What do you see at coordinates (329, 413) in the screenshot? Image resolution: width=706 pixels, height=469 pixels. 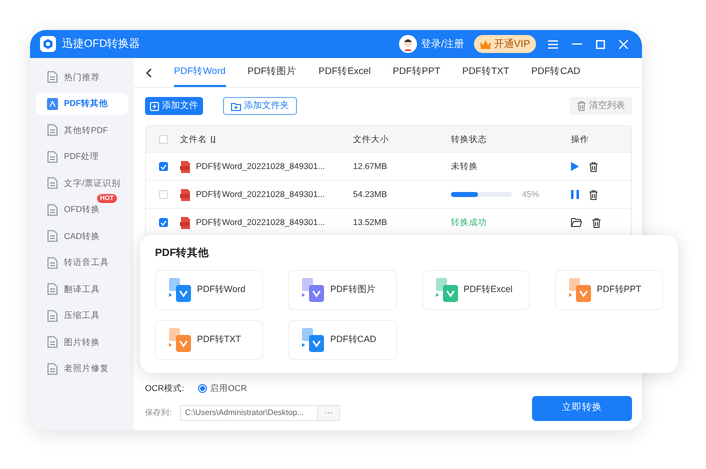 I see `browse-button: ···` at bounding box center [329, 413].